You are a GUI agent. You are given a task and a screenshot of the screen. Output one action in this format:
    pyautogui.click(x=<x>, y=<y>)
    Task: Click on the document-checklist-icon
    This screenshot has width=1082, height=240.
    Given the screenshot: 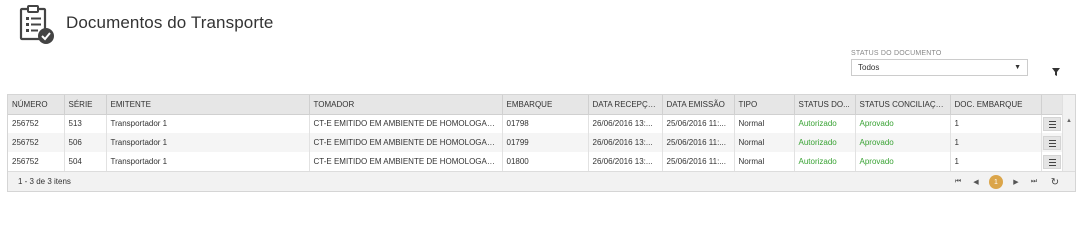 What is the action you would take?
    pyautogui.click(x=38, y=25)
    